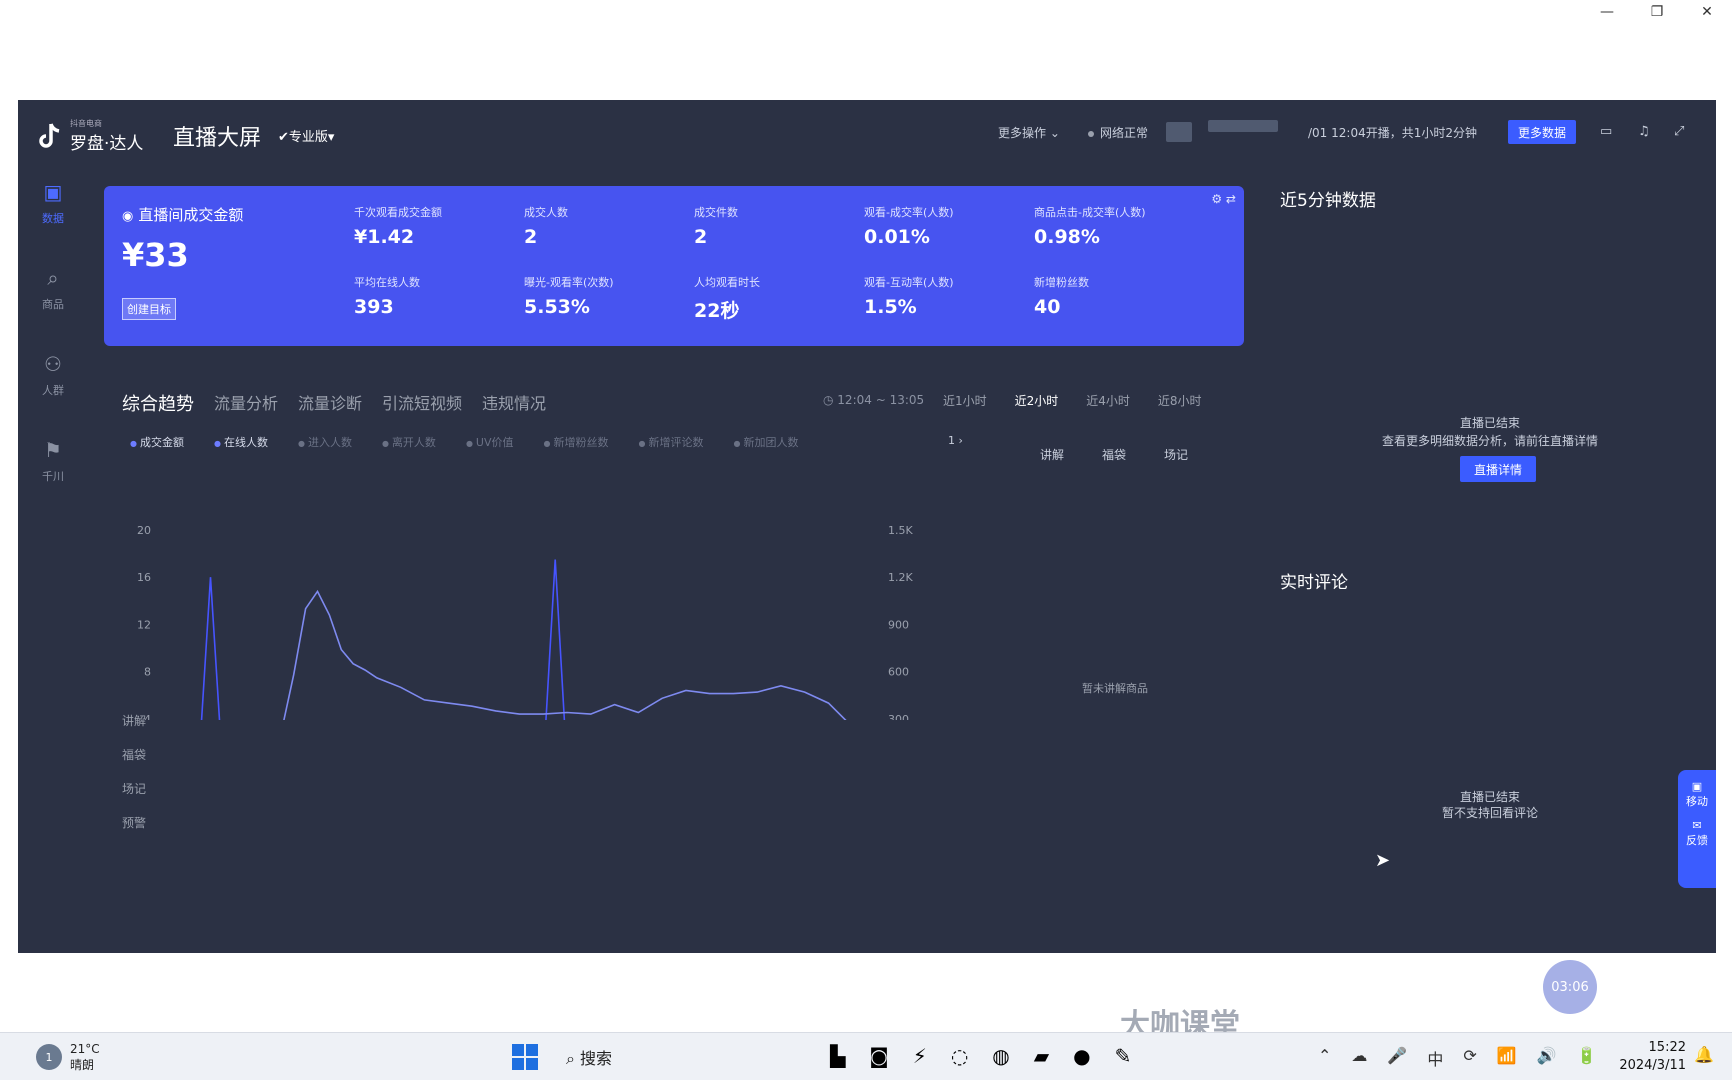 Image resolution: width=1732 pixels, height=1080 pixels. Describe the element at coordinates (569, 297) in the screenshot. I see `kpi-cell: 曝光-观看率(次数) 5.53%` at that location.